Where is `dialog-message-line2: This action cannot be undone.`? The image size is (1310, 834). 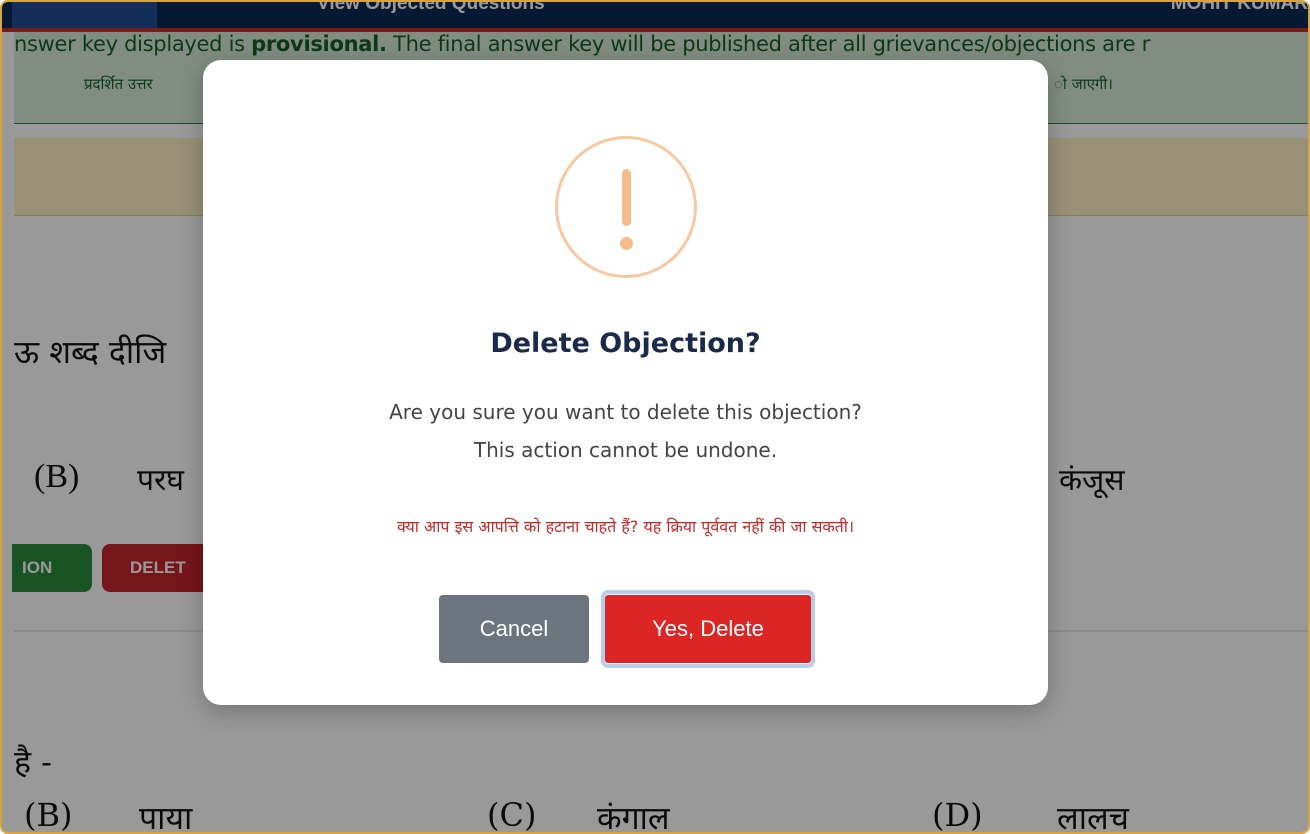
dialog-message-line2: This action cannot be undone. is located at coordinates (625, 450).